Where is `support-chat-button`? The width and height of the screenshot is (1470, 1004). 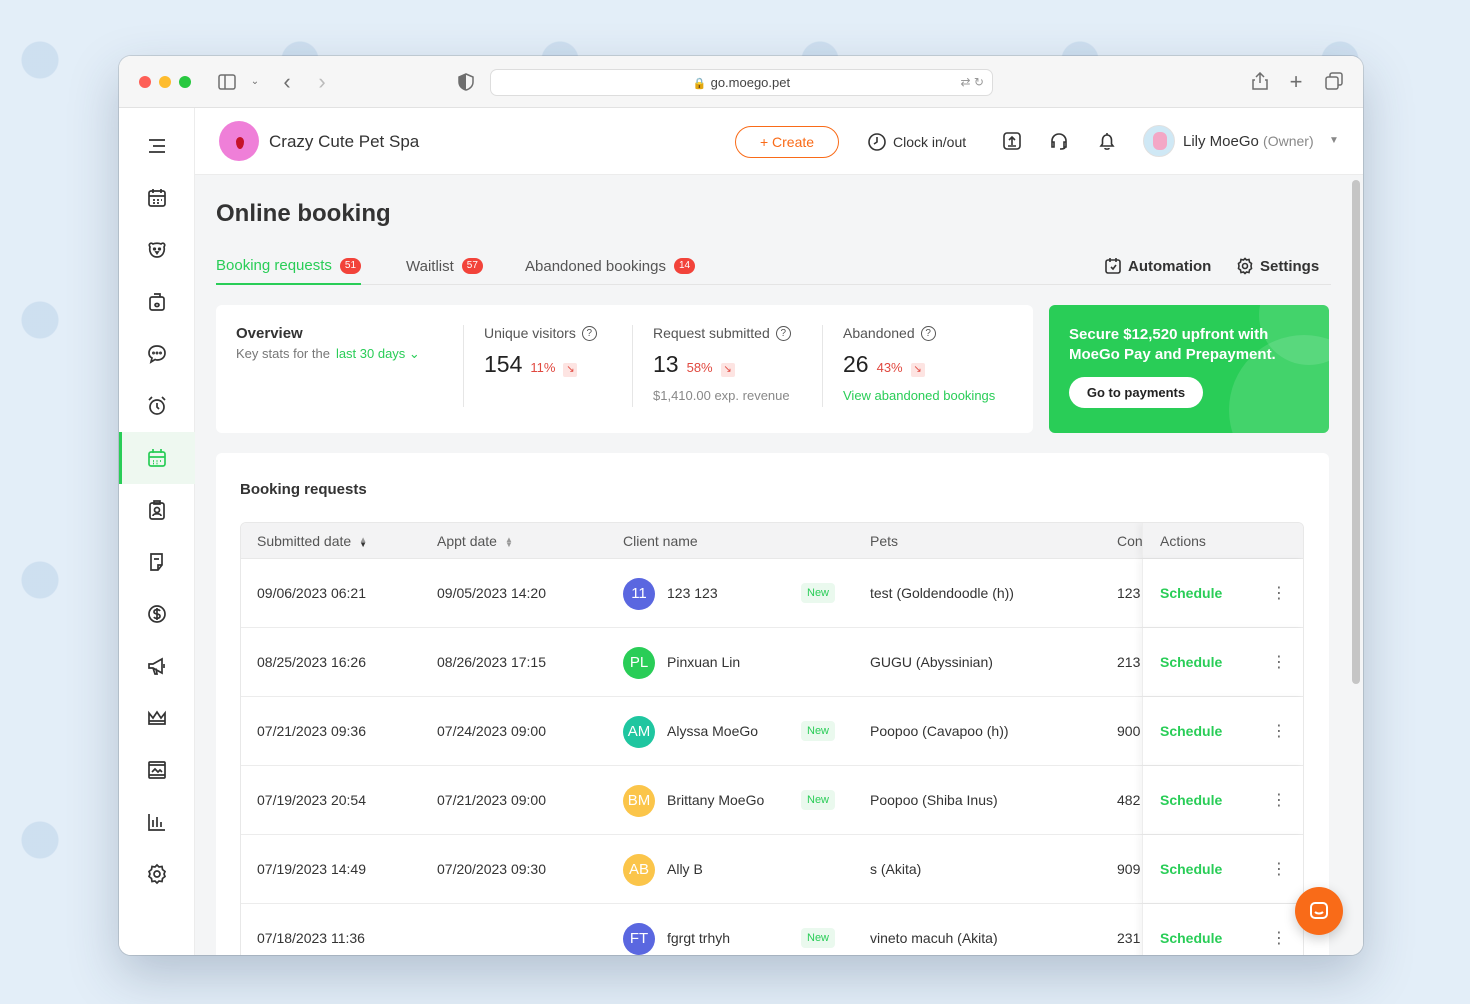
support-chat-button is located at coordinates (1319, 911).